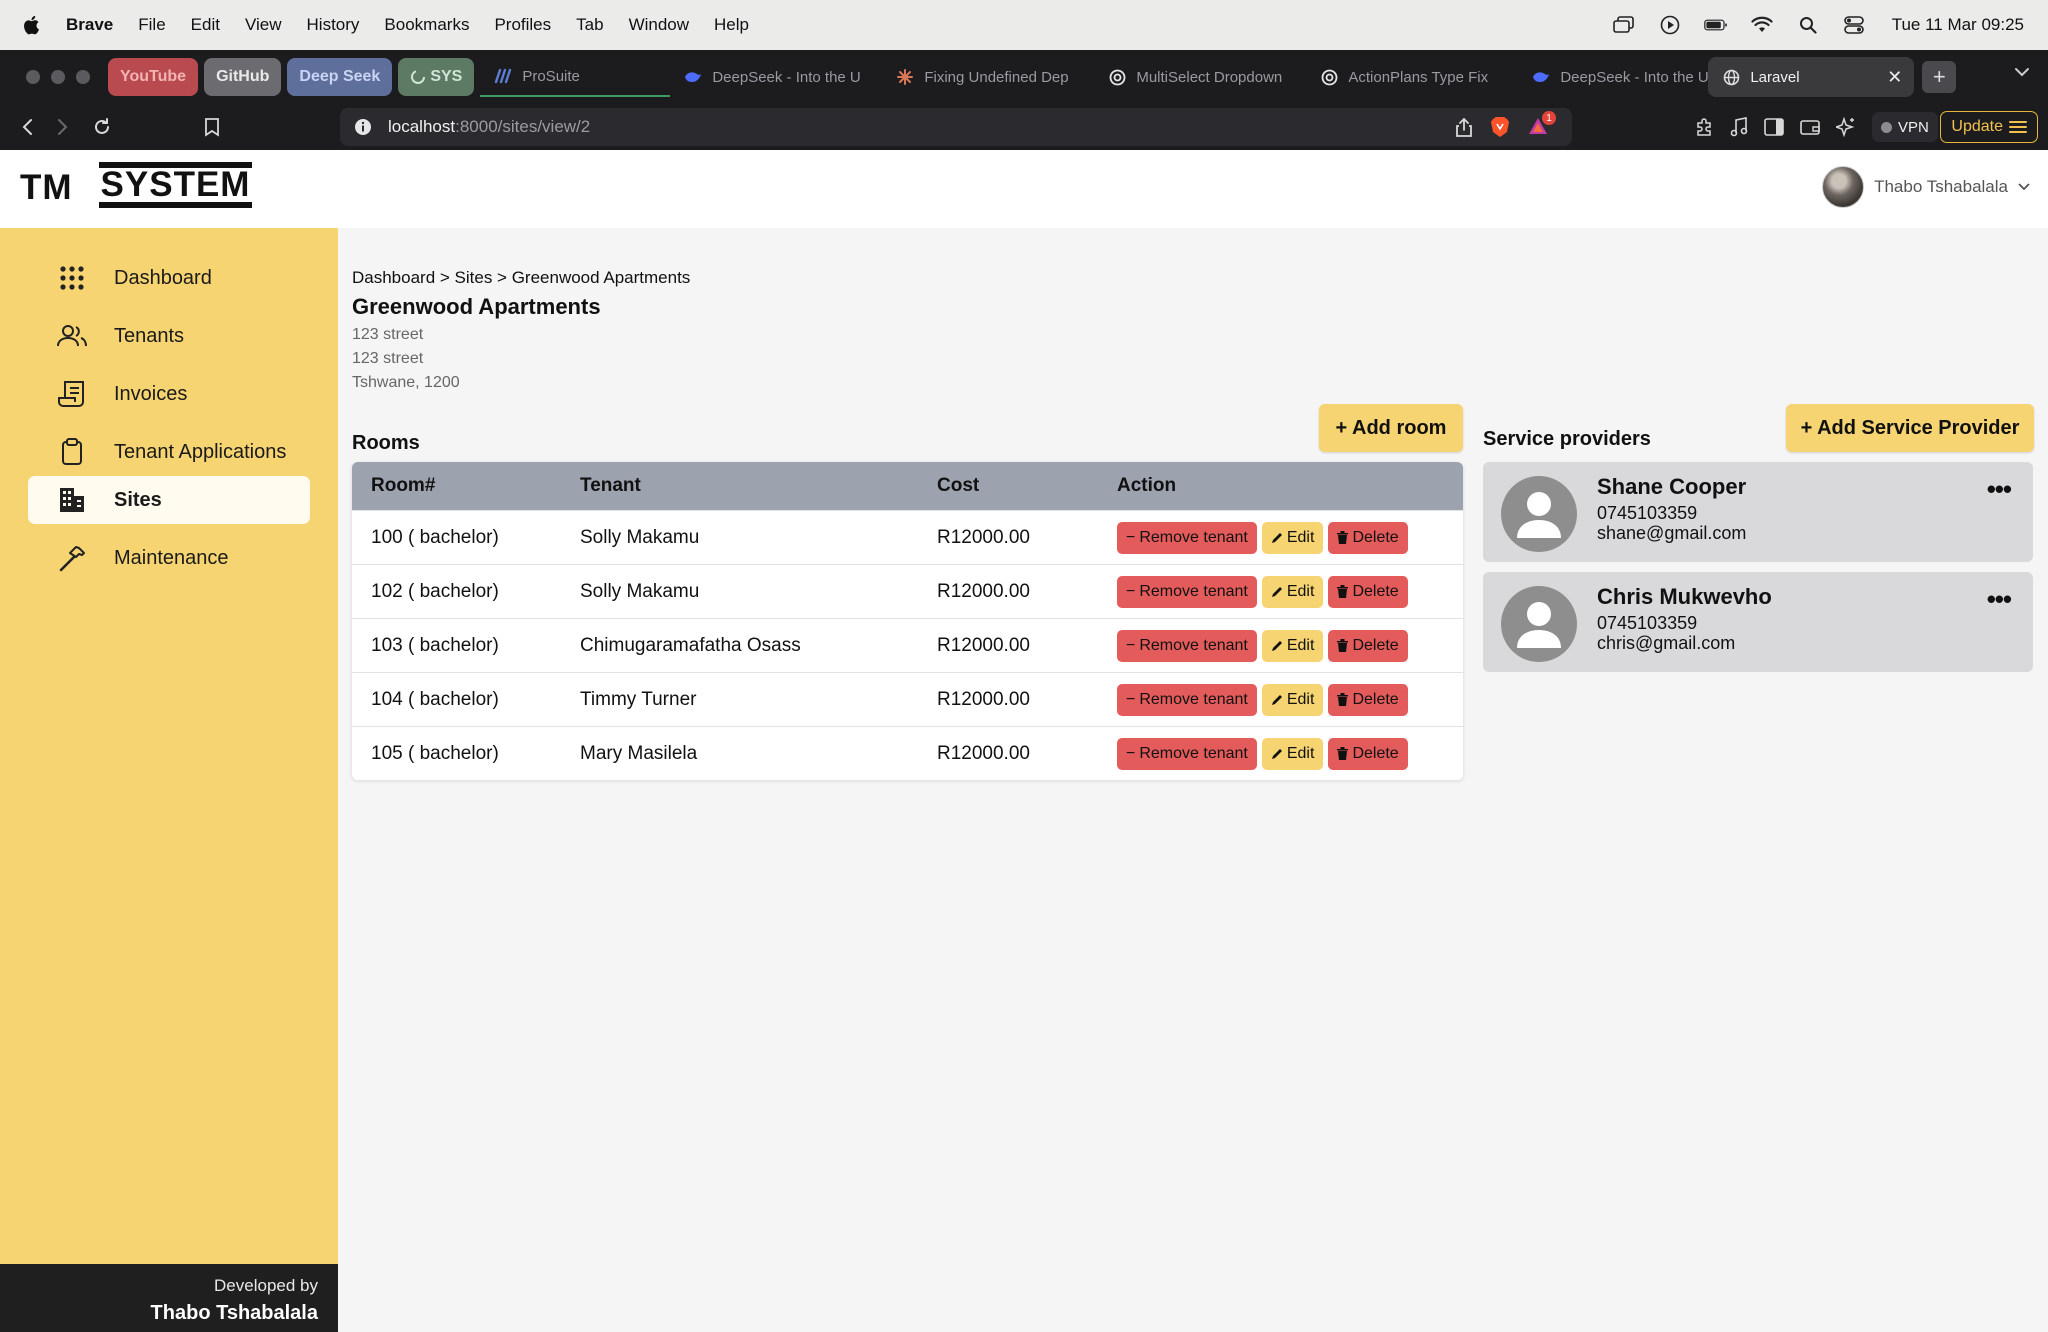 The width and height of the screenshot is (2048, 1332). I want to click on spotlight-search-icon, so click(1808, 25).